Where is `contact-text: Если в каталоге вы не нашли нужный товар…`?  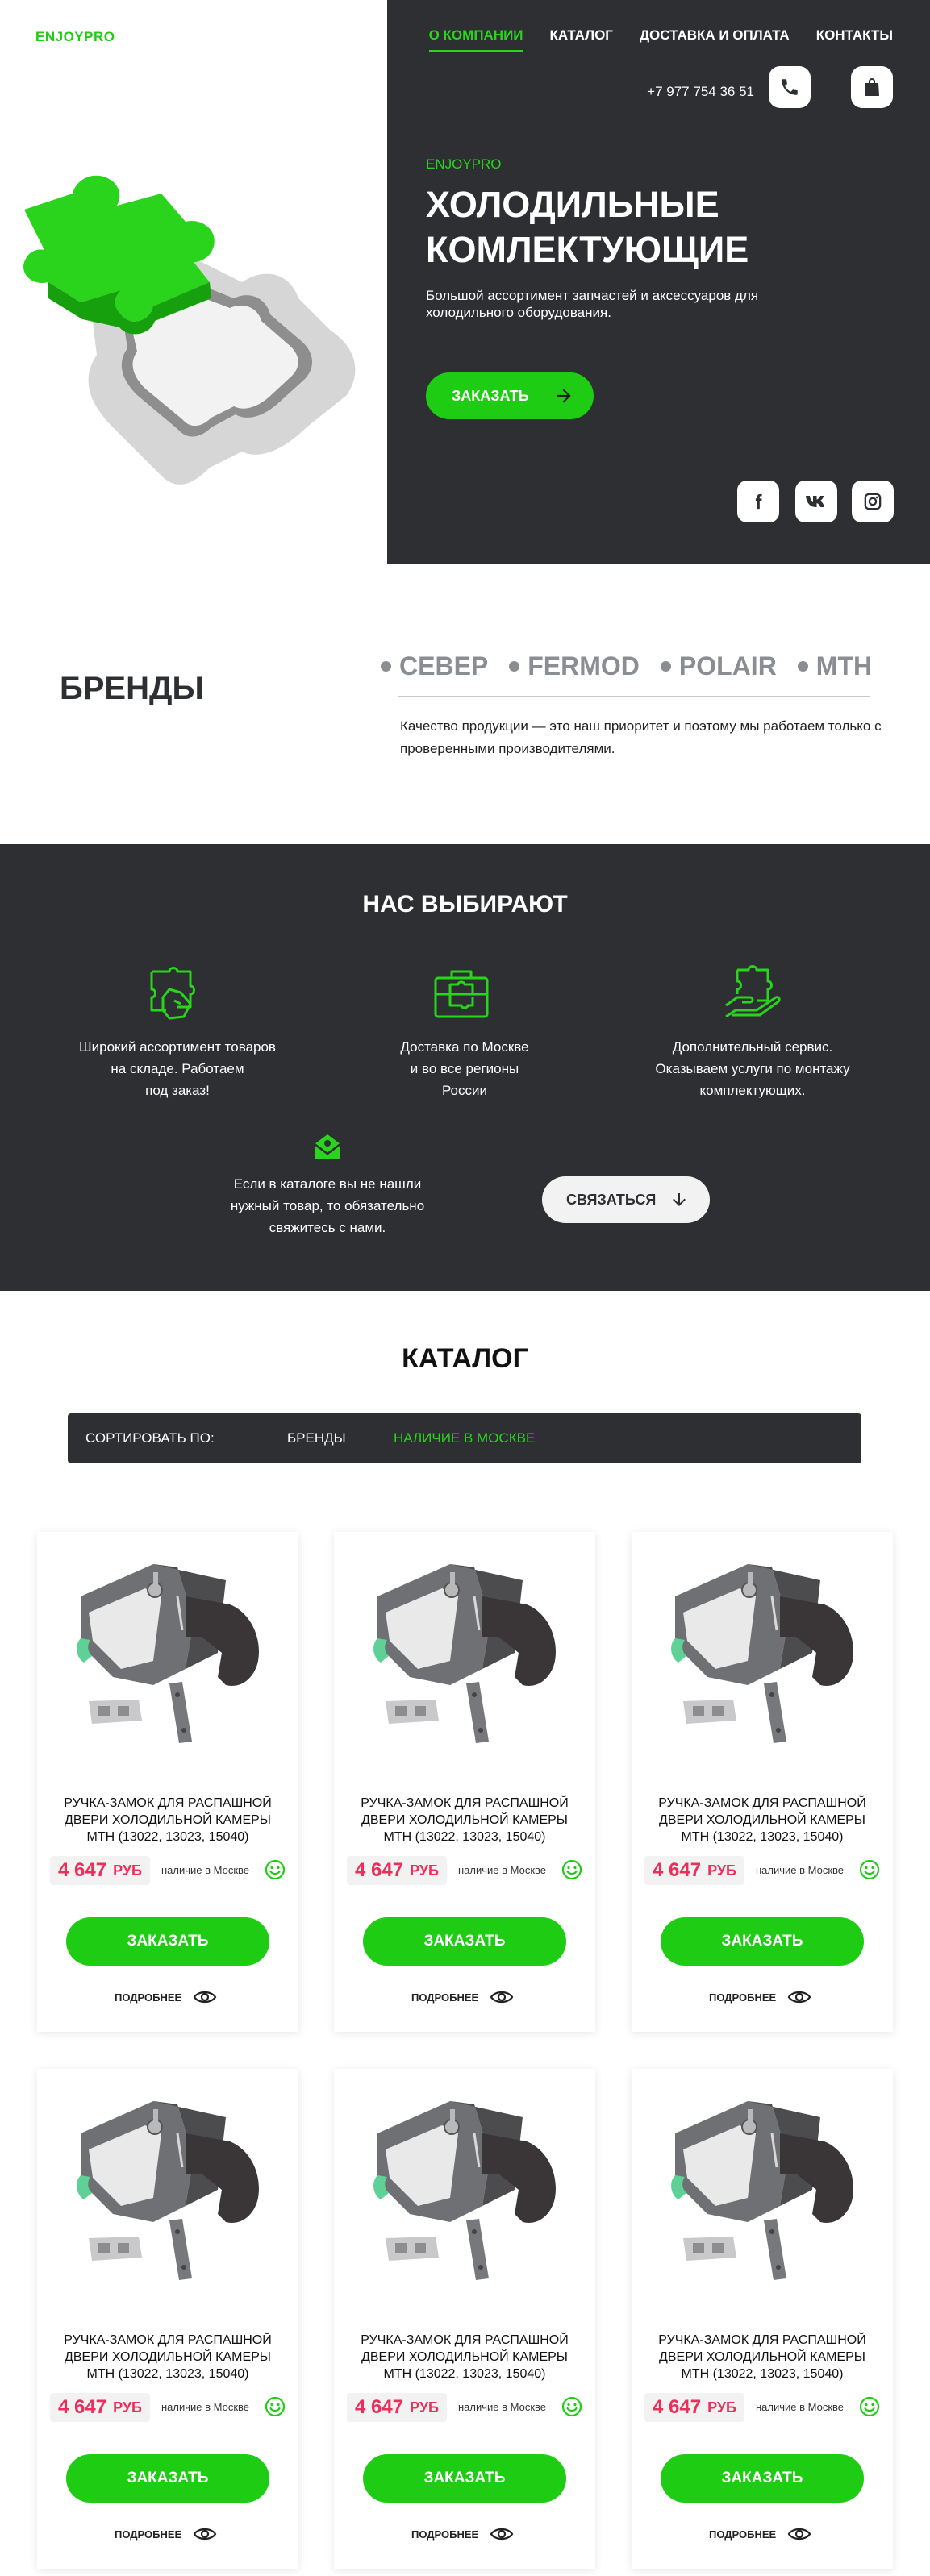
contact-text: Если в каталоге вы не нашли нужный товар… is located at coordinates (327, 1205).